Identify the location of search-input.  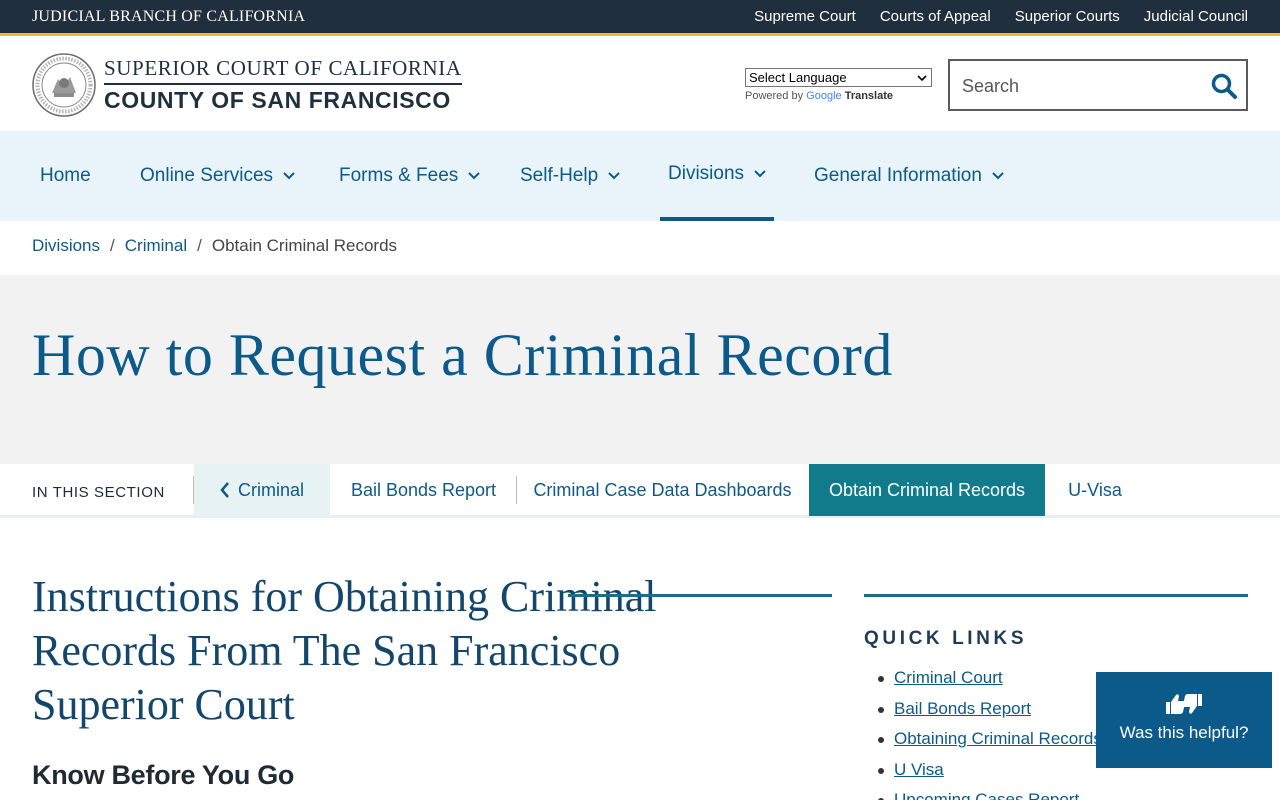
(1077, 86).